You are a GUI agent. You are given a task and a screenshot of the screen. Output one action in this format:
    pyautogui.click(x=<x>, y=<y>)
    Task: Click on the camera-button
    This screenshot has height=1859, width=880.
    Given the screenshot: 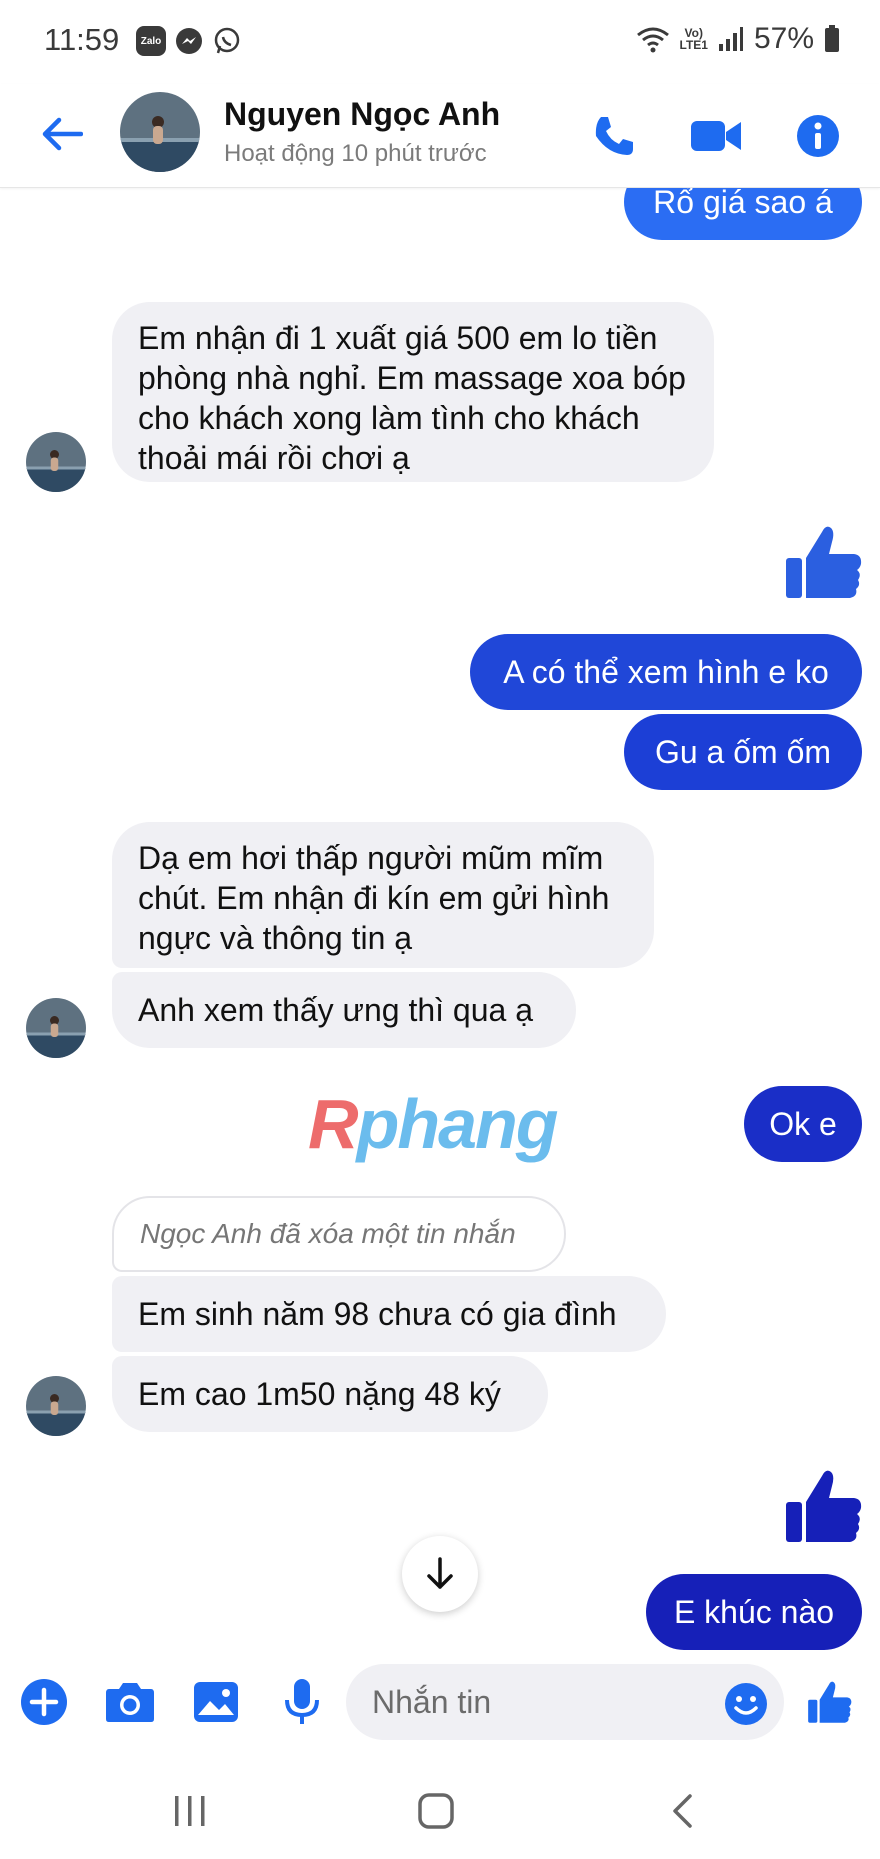 What is the action you would take?
    pyautogui.click(x=130, y=1702)
    